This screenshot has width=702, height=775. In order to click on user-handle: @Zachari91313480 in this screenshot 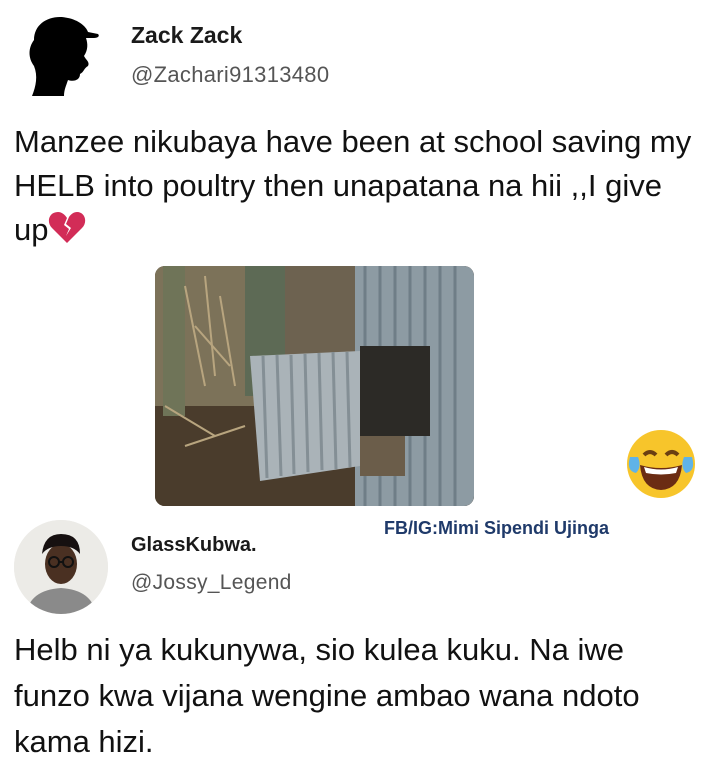, I will do `click(230, 75)`.